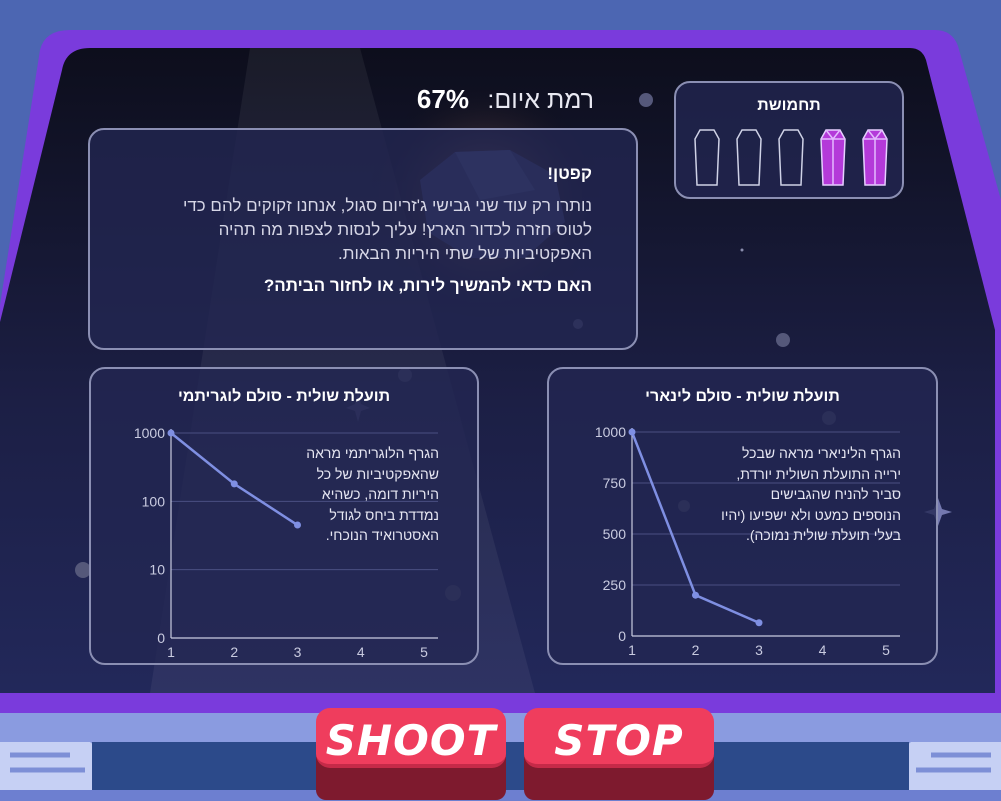  Describe the element at coordinates (569, 173) in the screenshot. I see `message-header: קפטן!` at that location.